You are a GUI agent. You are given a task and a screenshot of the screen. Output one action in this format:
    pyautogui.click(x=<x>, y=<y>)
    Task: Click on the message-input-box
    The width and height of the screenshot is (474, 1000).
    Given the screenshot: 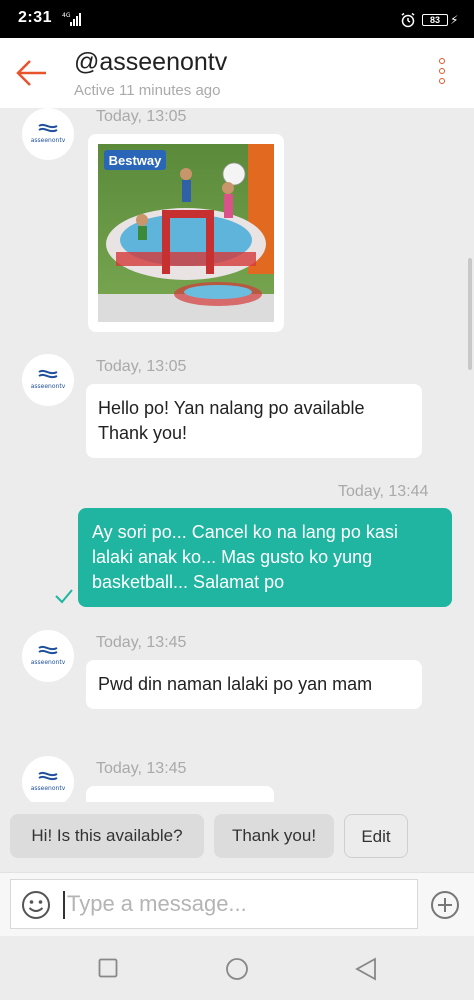 What is the action you would take?
    pyautogui.click(x=214, y=904)
    